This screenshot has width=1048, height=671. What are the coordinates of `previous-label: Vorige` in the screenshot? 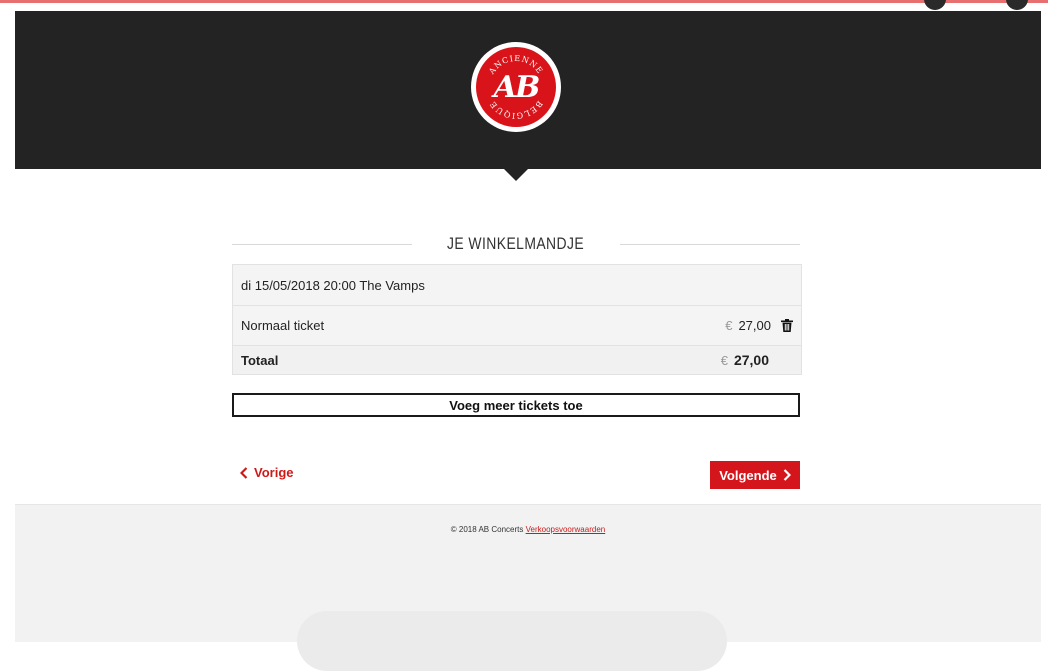 It's located at (274, 472).